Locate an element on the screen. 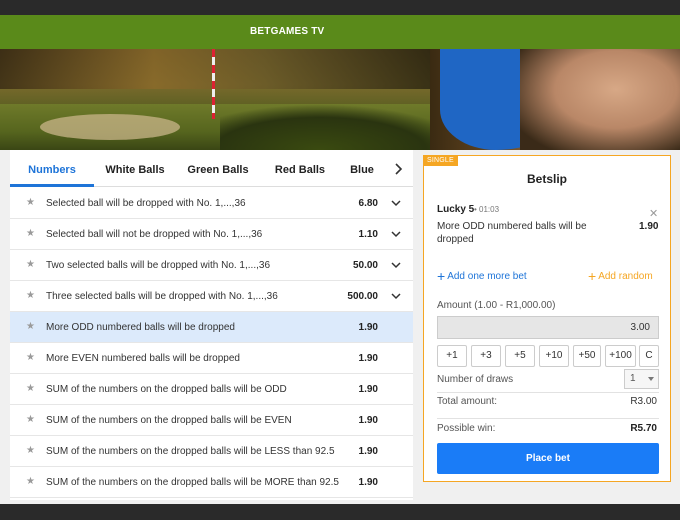  bet-odds: 500.00 is located at coordinates (362, 296).